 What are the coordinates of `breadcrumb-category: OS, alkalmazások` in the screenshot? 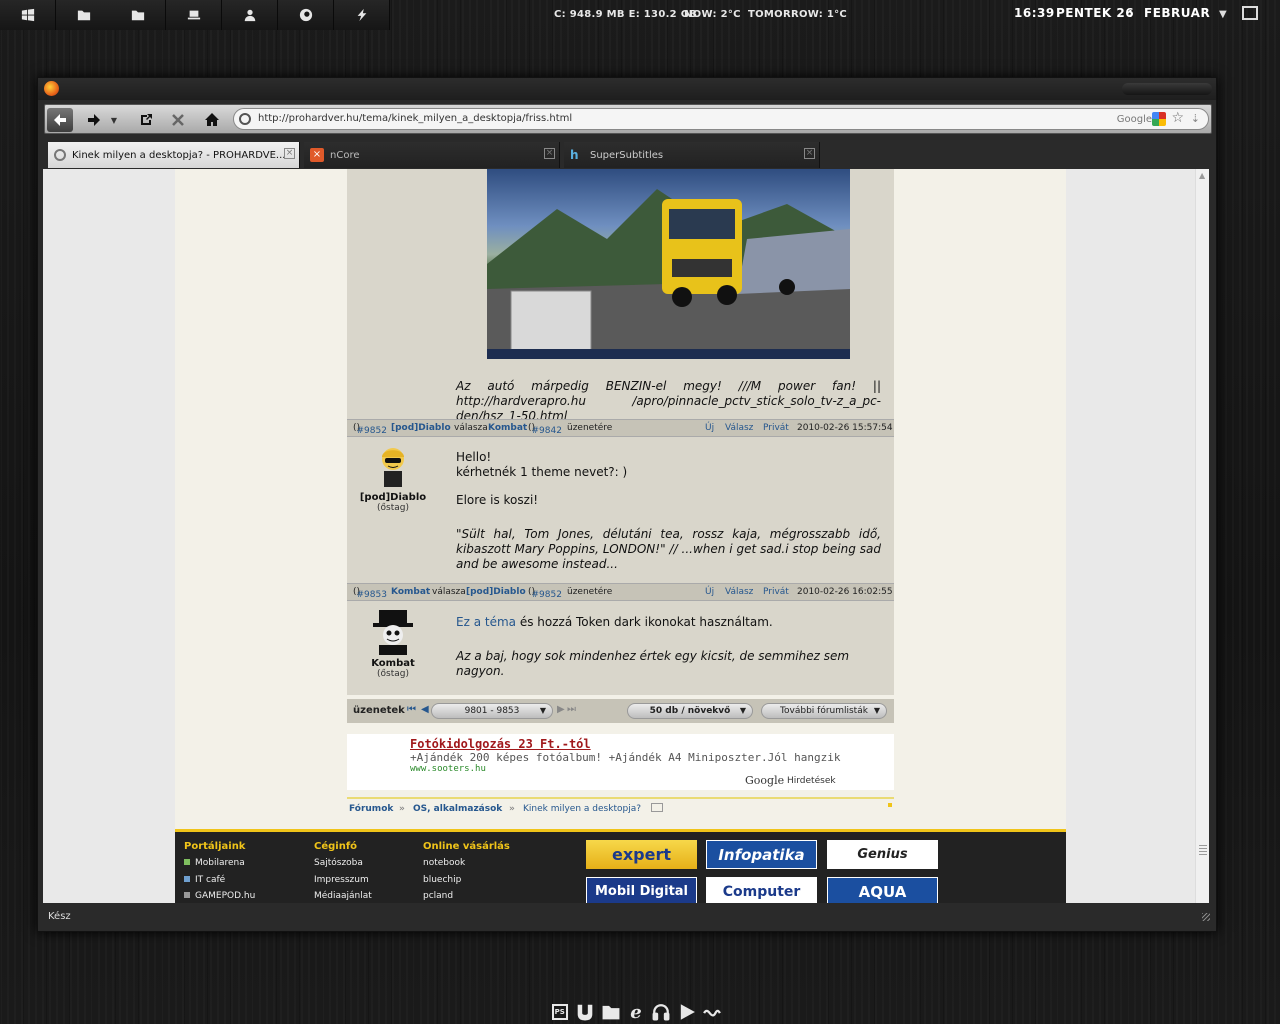 It's located at (457, 809).